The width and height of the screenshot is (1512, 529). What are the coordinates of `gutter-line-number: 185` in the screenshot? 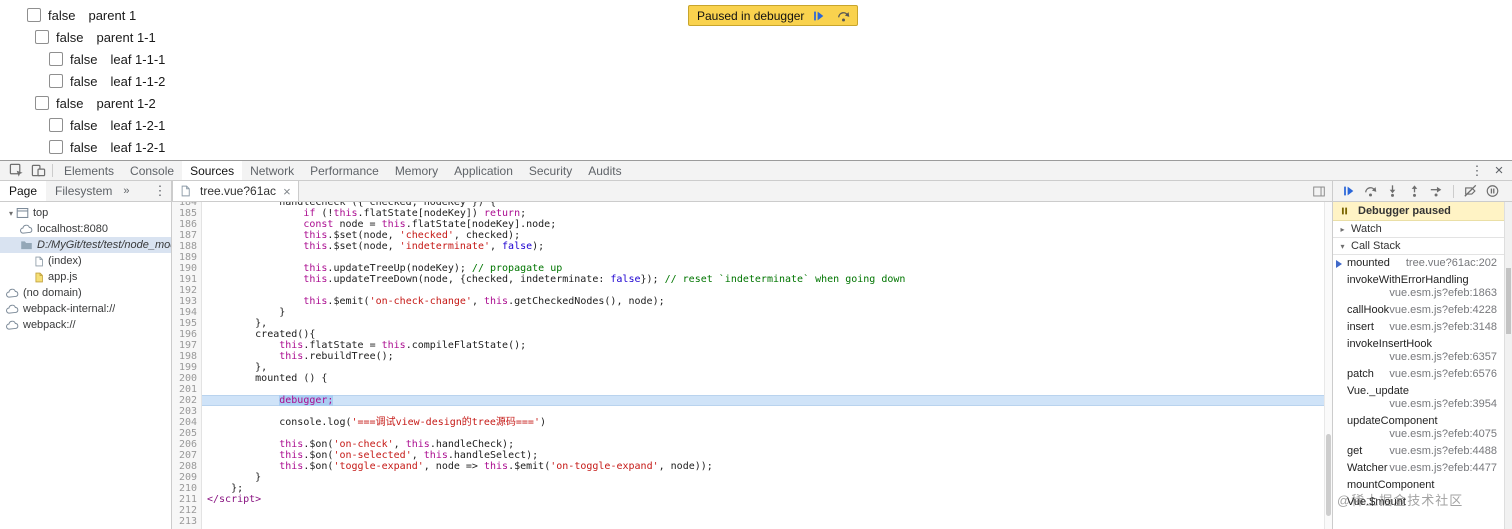 It's located at (184, 213).